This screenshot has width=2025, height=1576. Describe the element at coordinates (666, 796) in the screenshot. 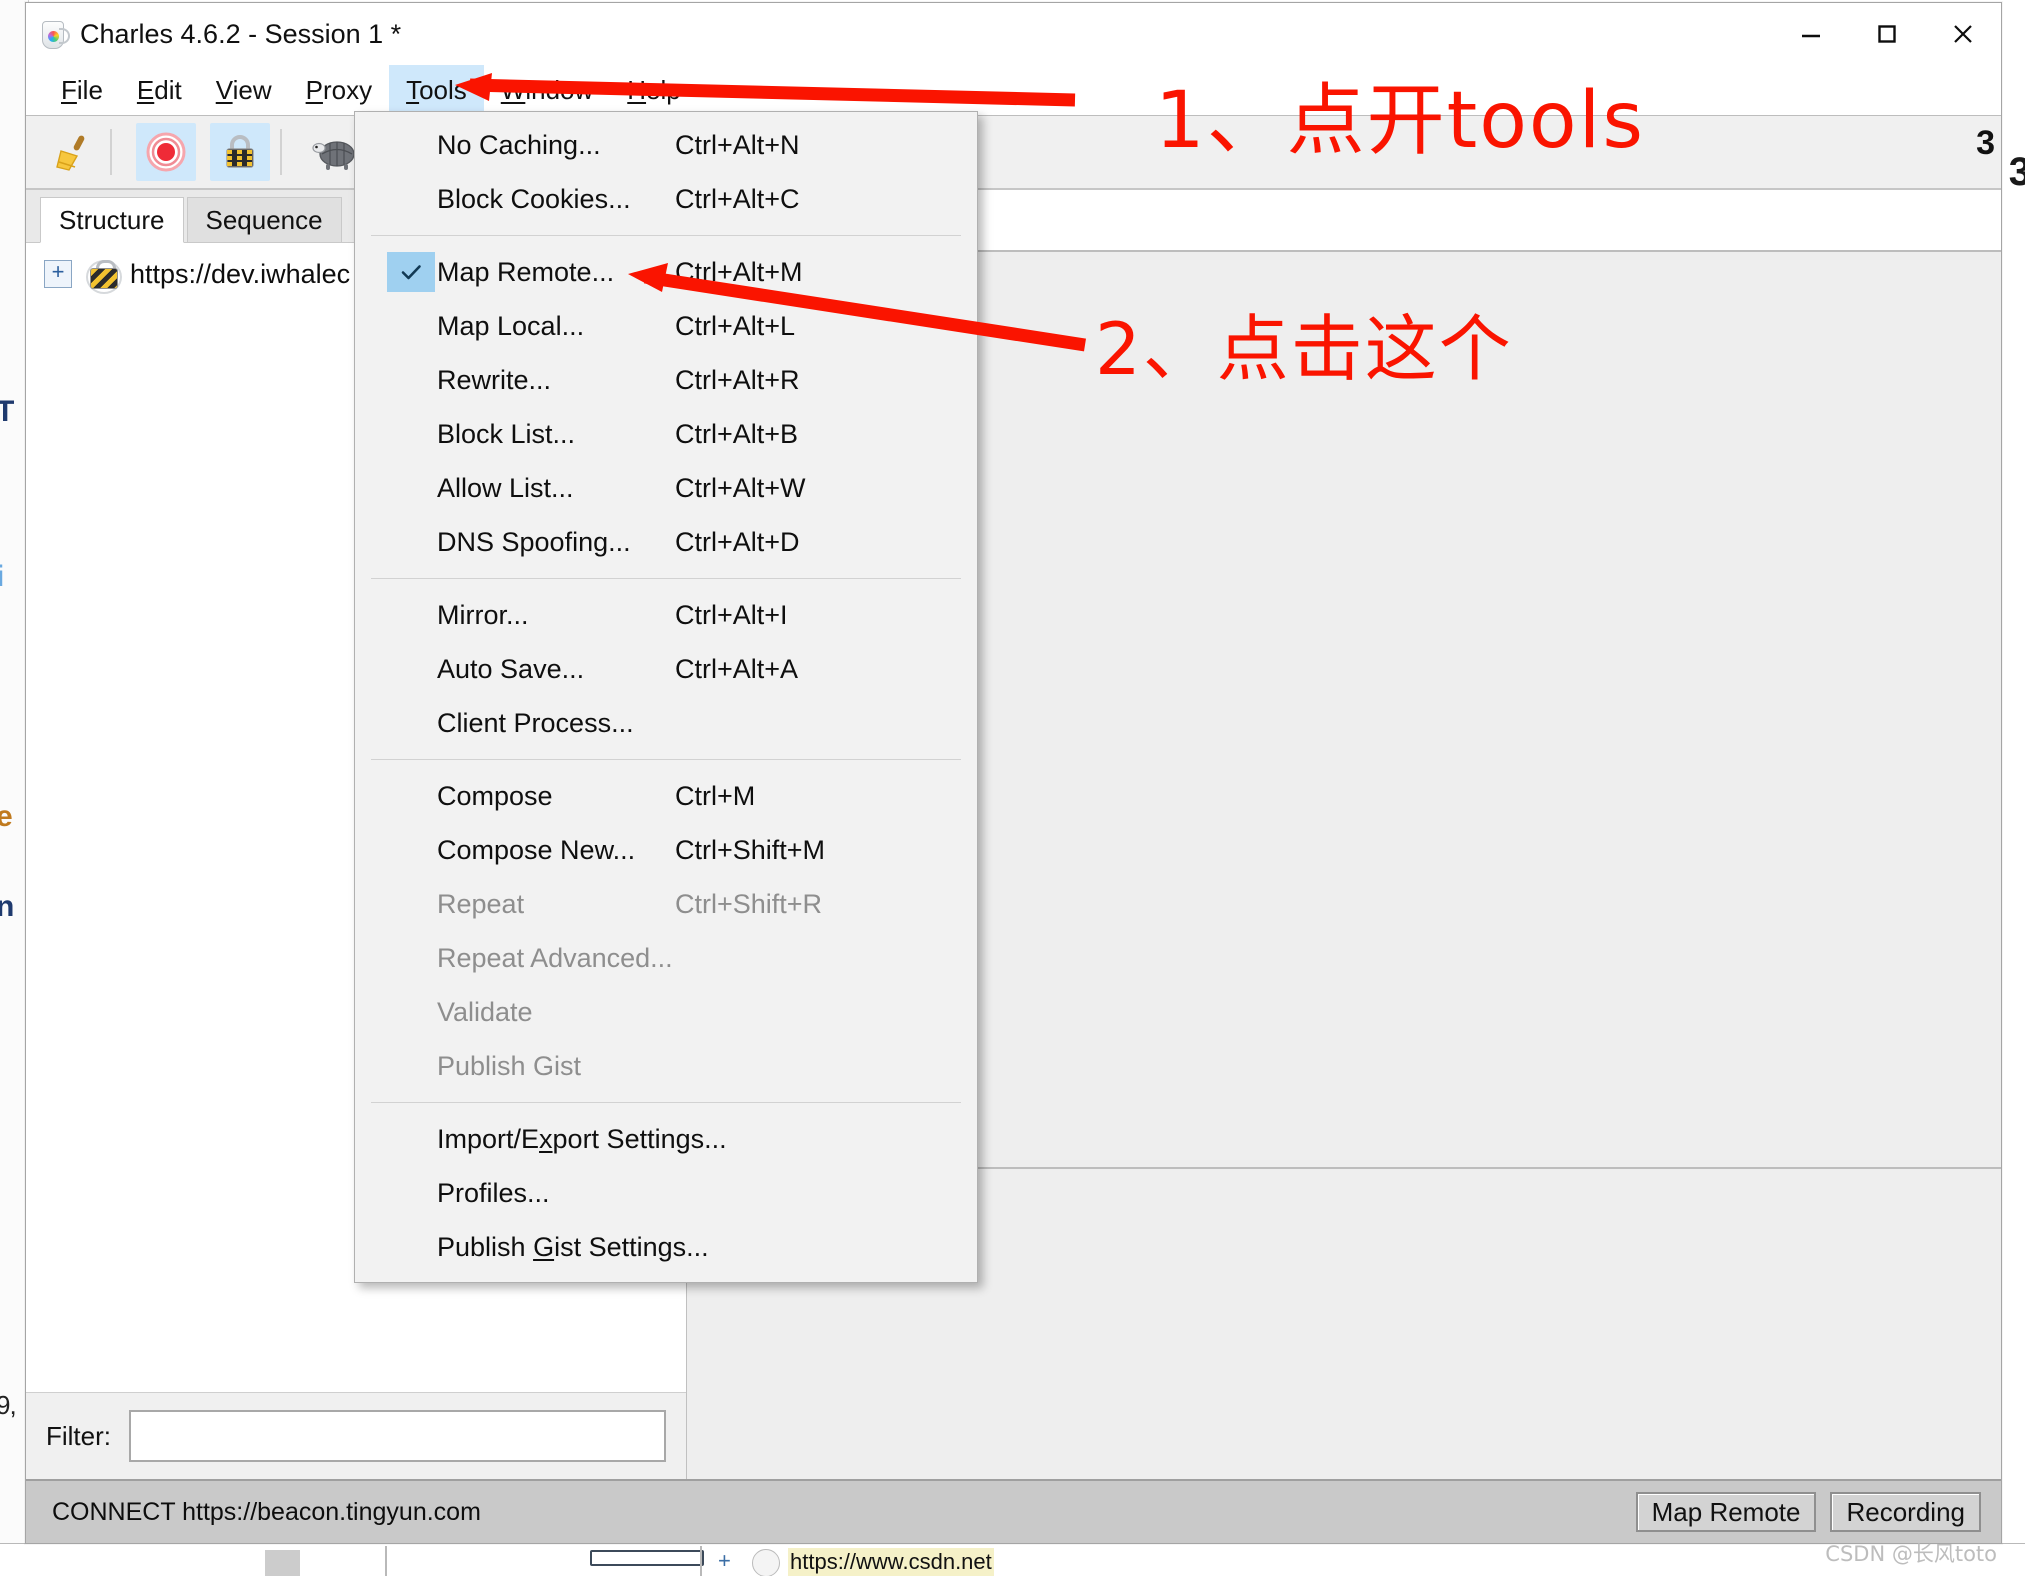

I see `menu-item-compose: Compose Ctrl+M` at that location.